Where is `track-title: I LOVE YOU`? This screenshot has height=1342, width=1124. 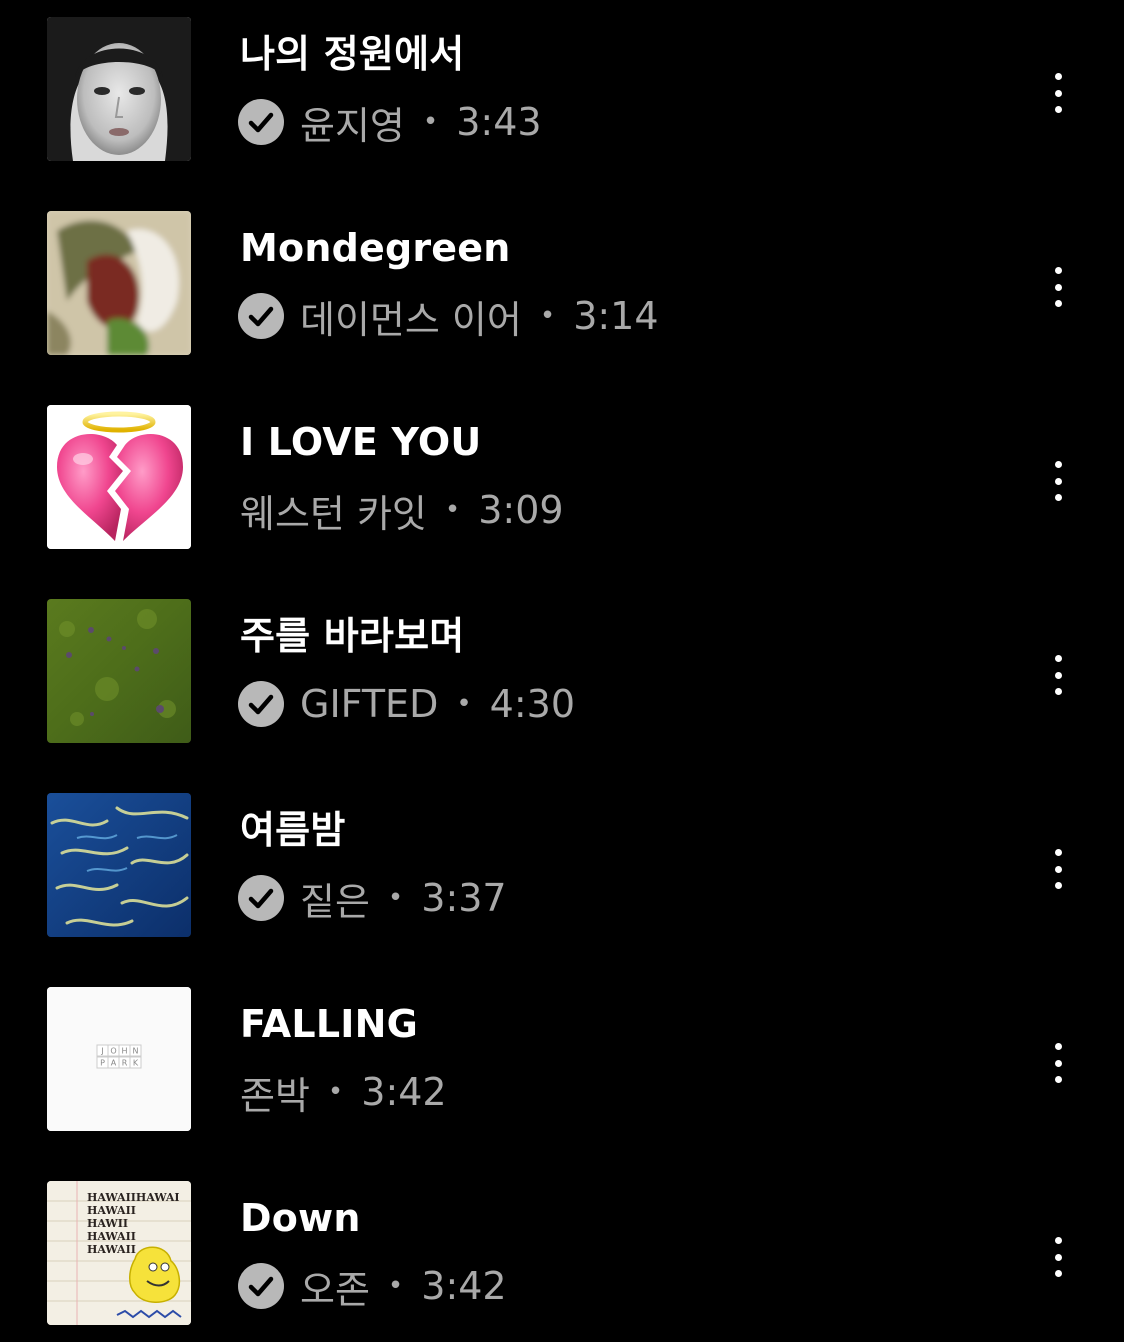
track-title: I LOVE YOU is located at coordinates (361, 442).